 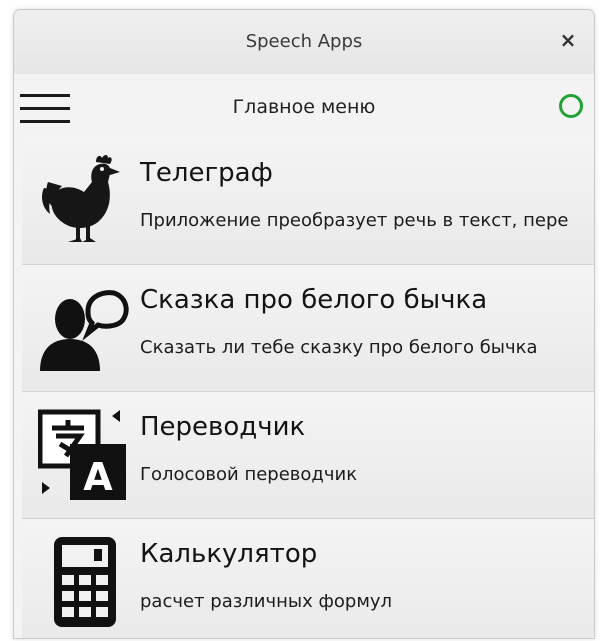 What do you see at coordinates (571, 106) in the screenshot?
I see `status-circle-icon` at bounding box center [571, 106].